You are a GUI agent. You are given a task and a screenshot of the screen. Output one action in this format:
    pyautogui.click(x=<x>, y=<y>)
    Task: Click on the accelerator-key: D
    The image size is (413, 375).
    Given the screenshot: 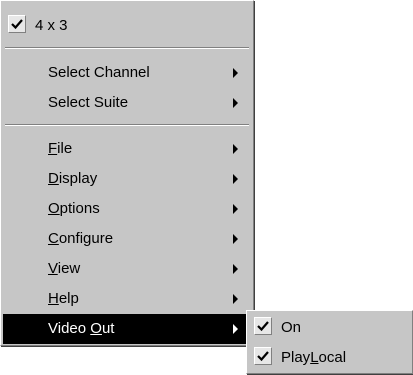 What is the action you would take?
    pyautogui.click(x=53, y=178)
    